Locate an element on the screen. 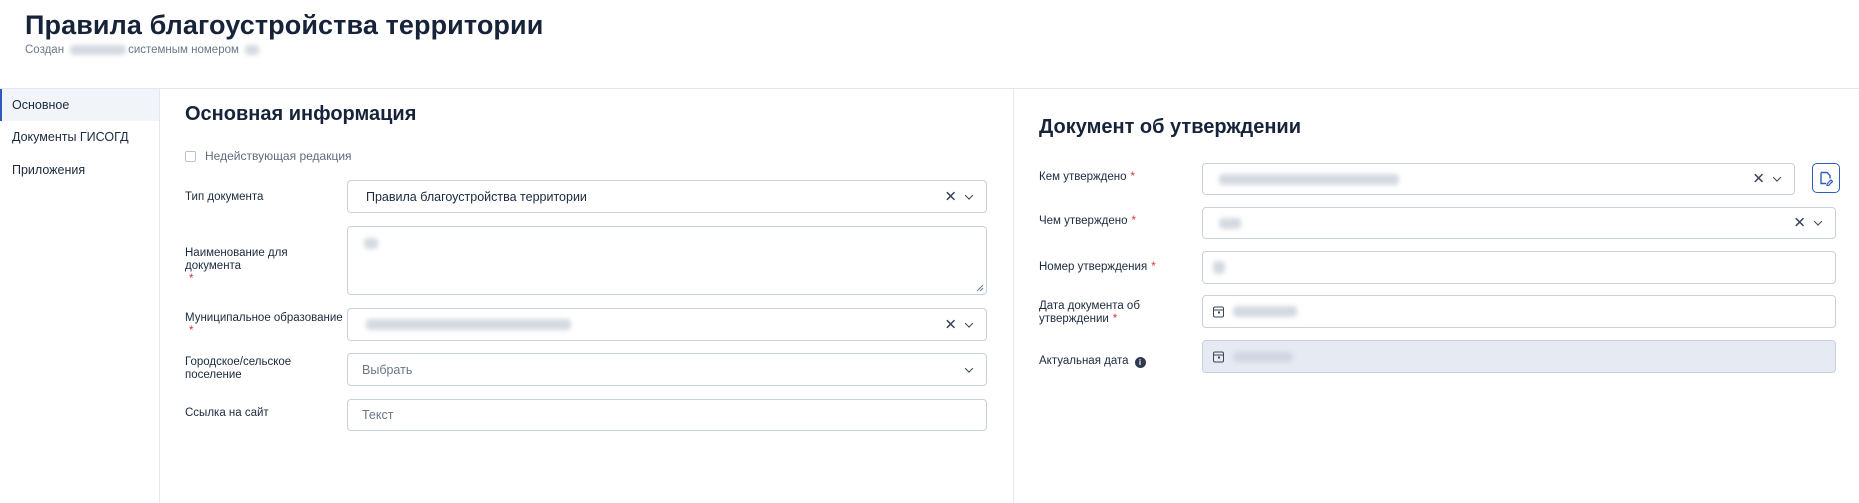 This screenshot has width=1859, height=503. document-edit-icon is located at coordinates (1826, 178).